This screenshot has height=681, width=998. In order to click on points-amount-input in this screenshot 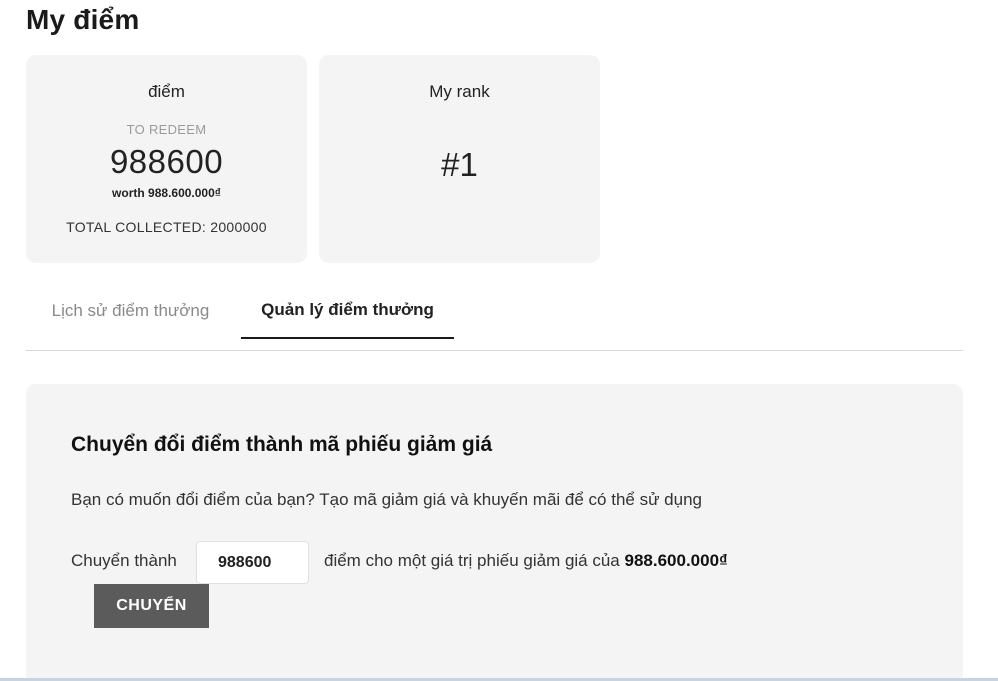, I will do `click(252, 562)`.